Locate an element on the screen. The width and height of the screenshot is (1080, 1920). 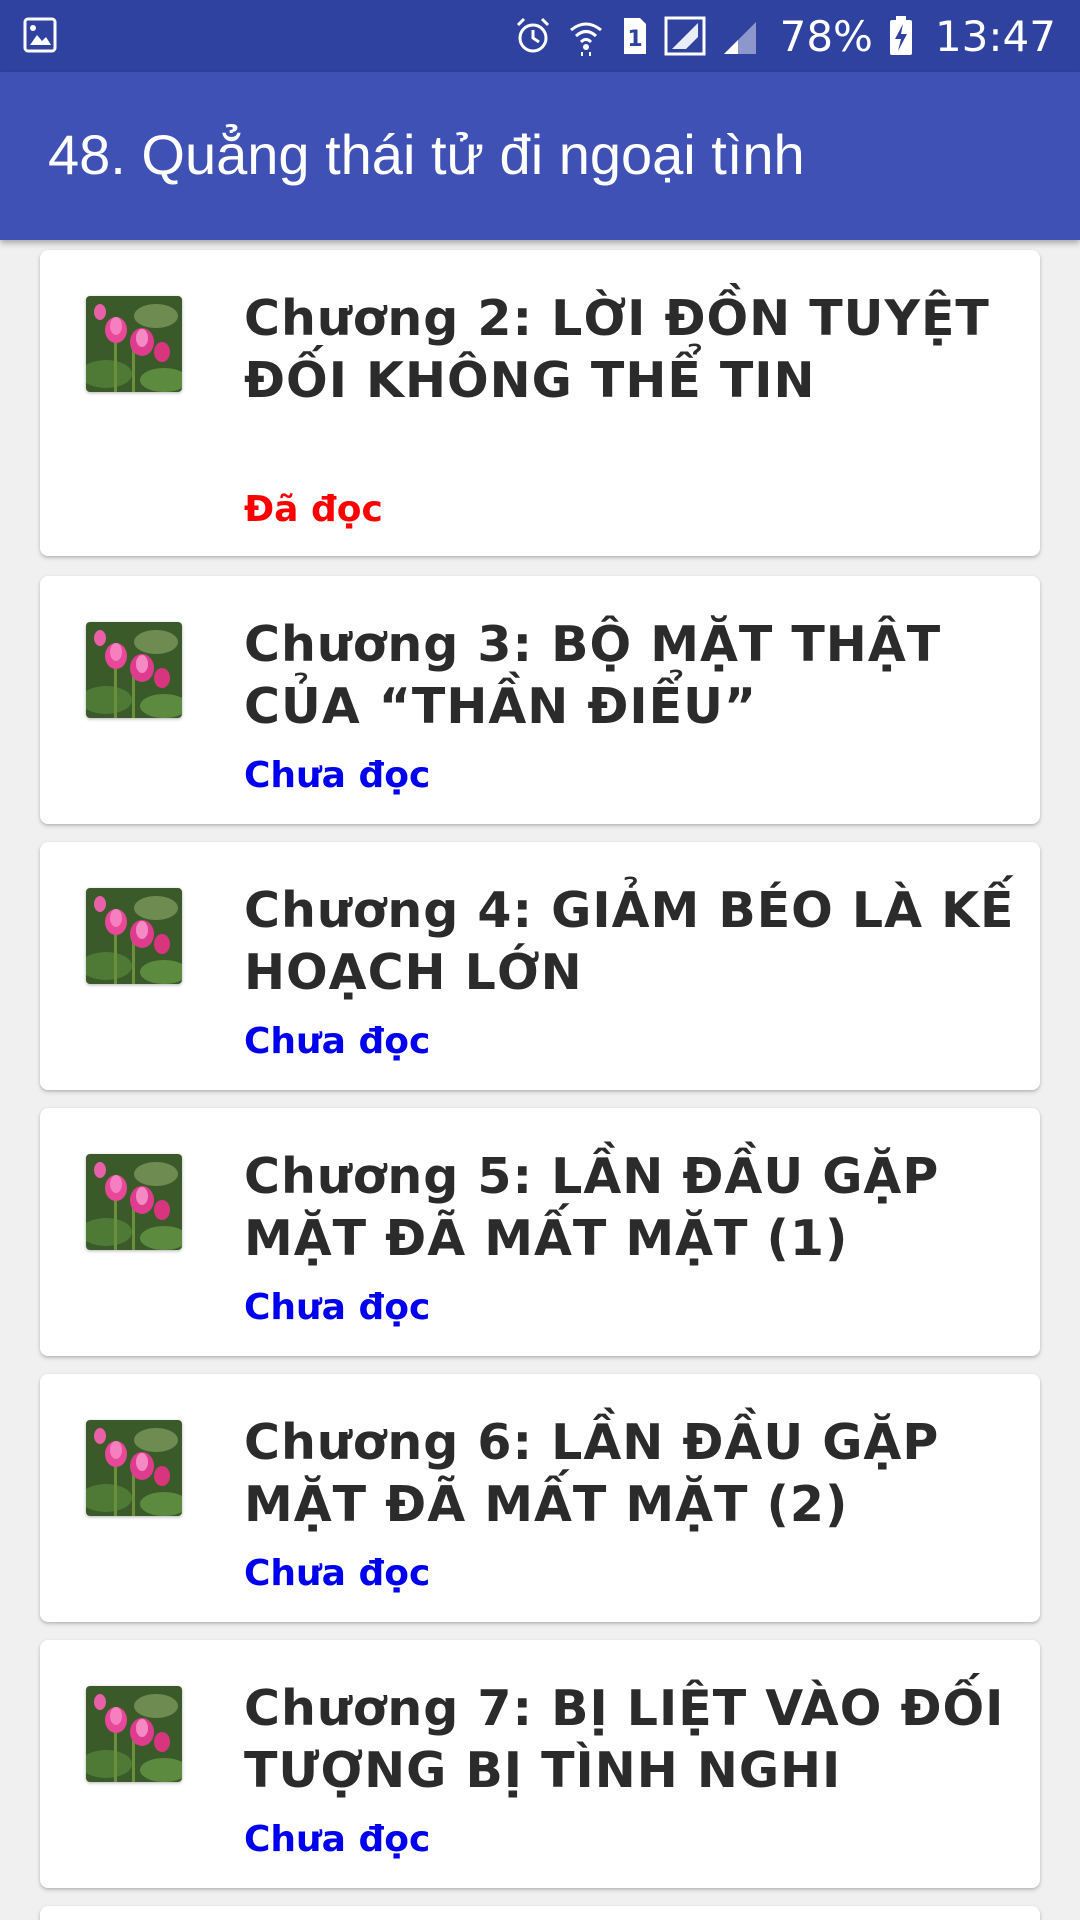
battery-charging-icon is located at coordinates (901, 36).